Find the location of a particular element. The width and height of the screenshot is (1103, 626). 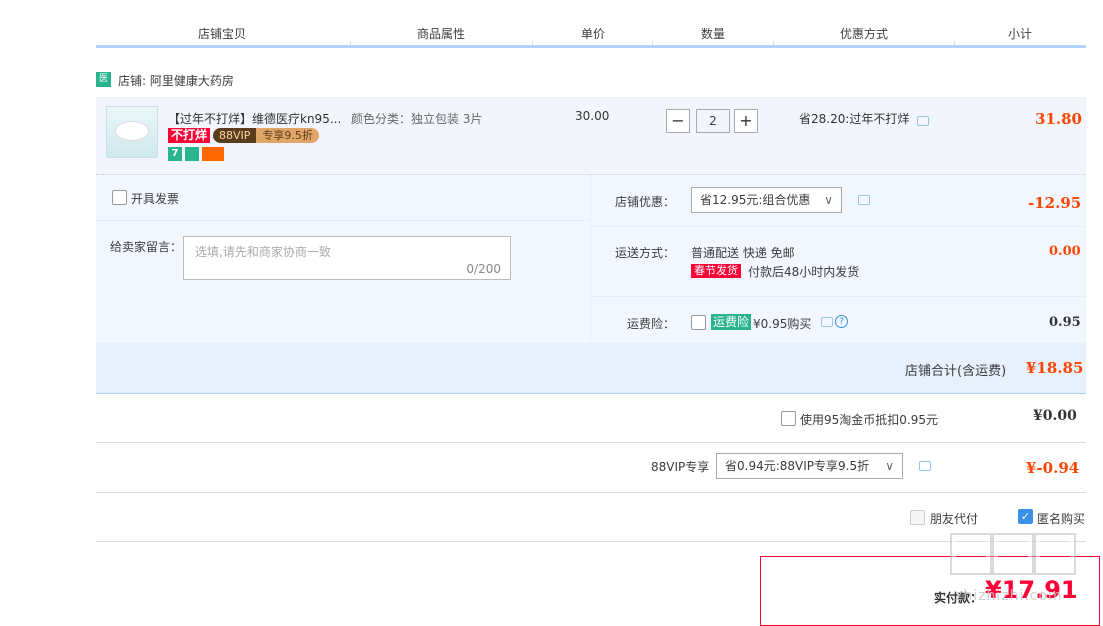

cart-table-header: 店铺宝贝 商品属性 单价 数量 优惠方式 小计 is located at coordinates (591, 36).